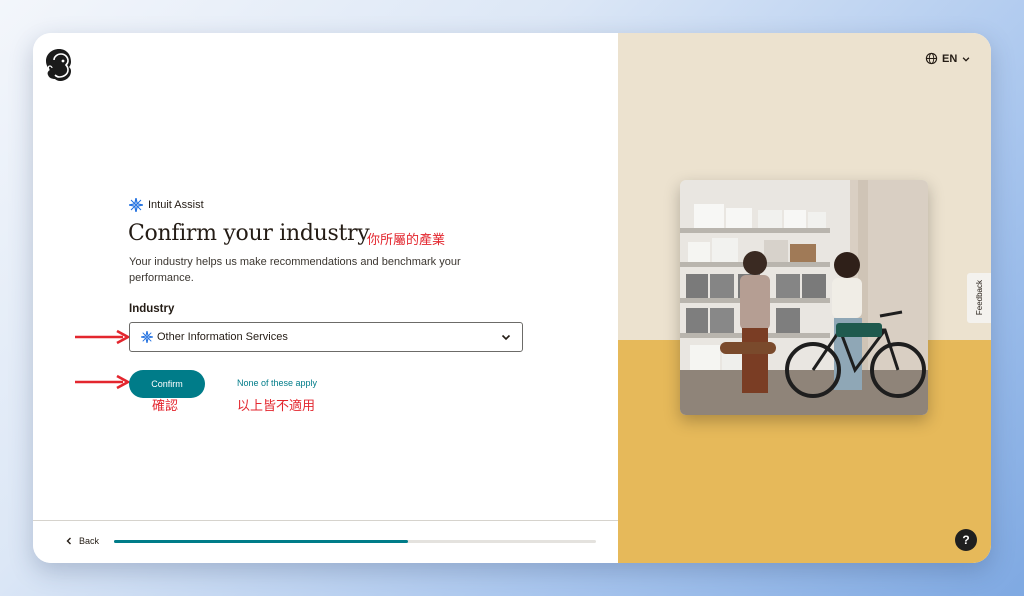  Describe the element at coordinates (261, 541) in the screenshot. I see `progress-fill` at that location.